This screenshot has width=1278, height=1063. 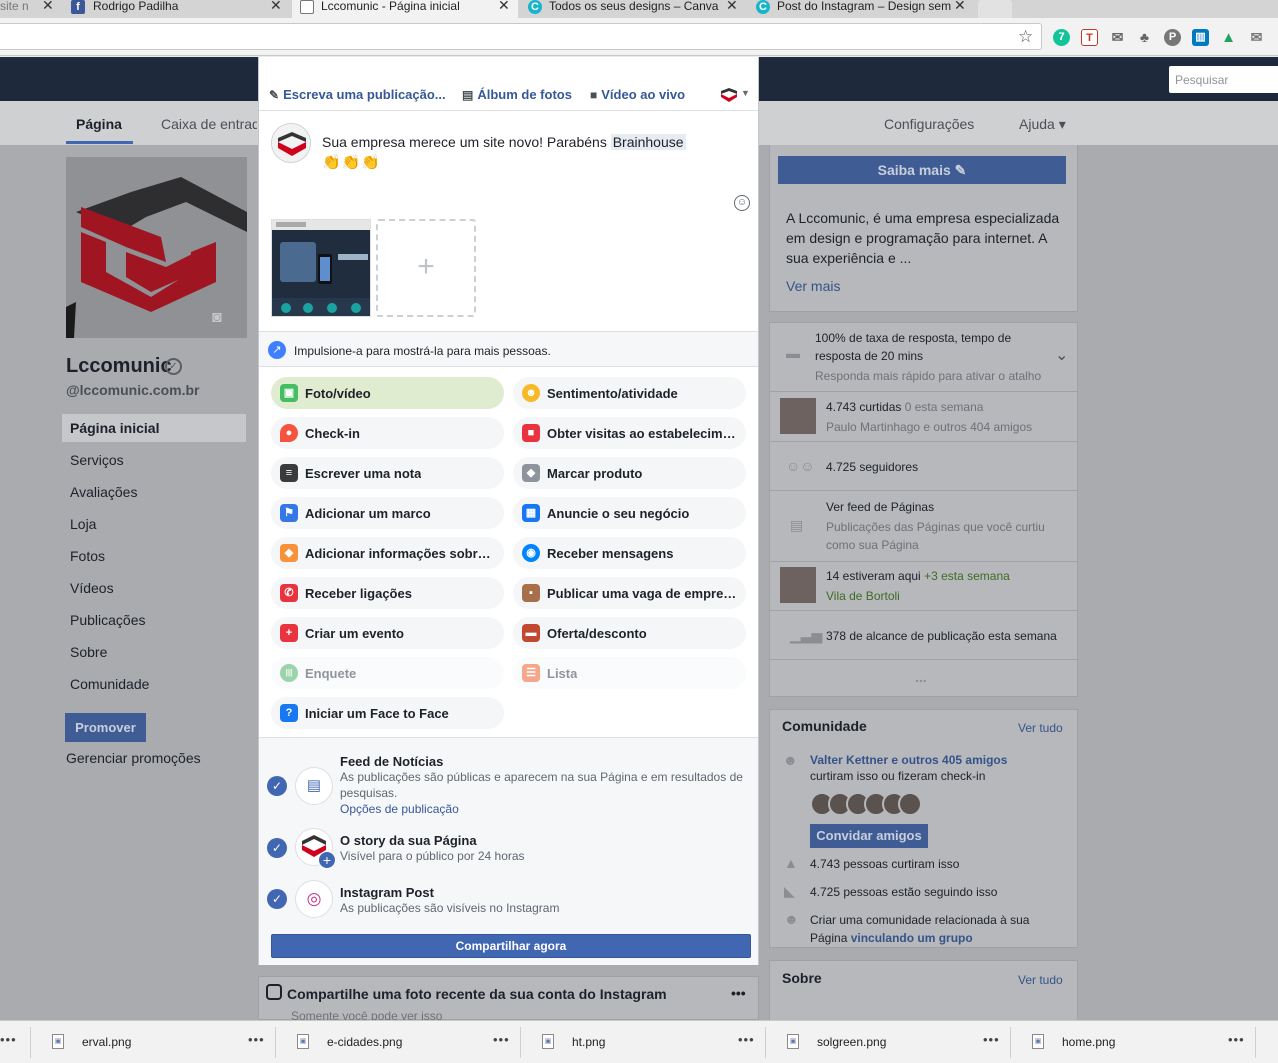 What do you see at coordinates (387, 633) in the screenshot?
I see `action-create-event: + Criar um evento` at bounding box center [387, 633].